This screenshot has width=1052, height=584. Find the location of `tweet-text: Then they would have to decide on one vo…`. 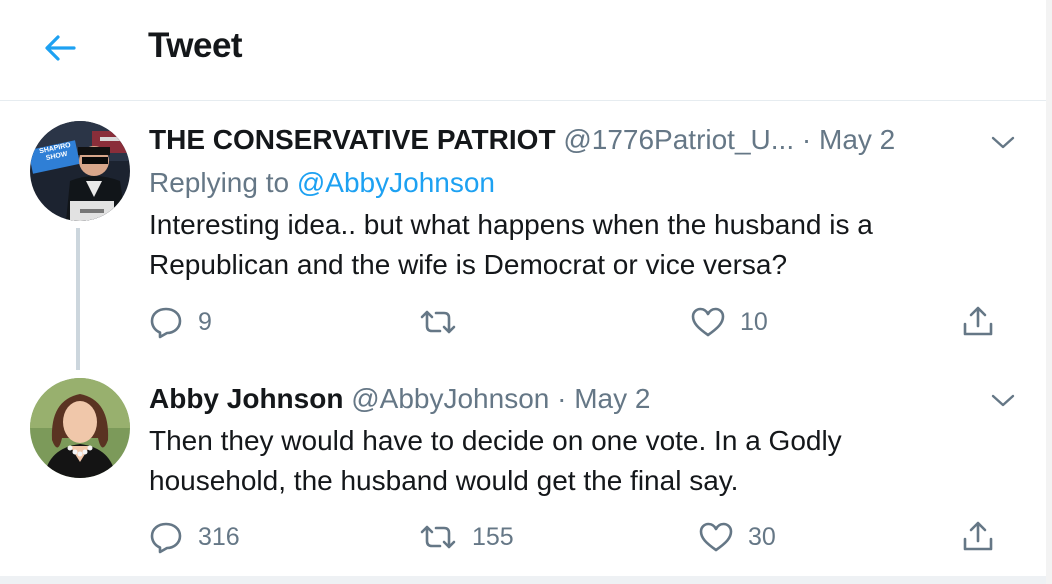

tweet-text: Then they would have to decide on one vo… is located at coordinates (495, 460).